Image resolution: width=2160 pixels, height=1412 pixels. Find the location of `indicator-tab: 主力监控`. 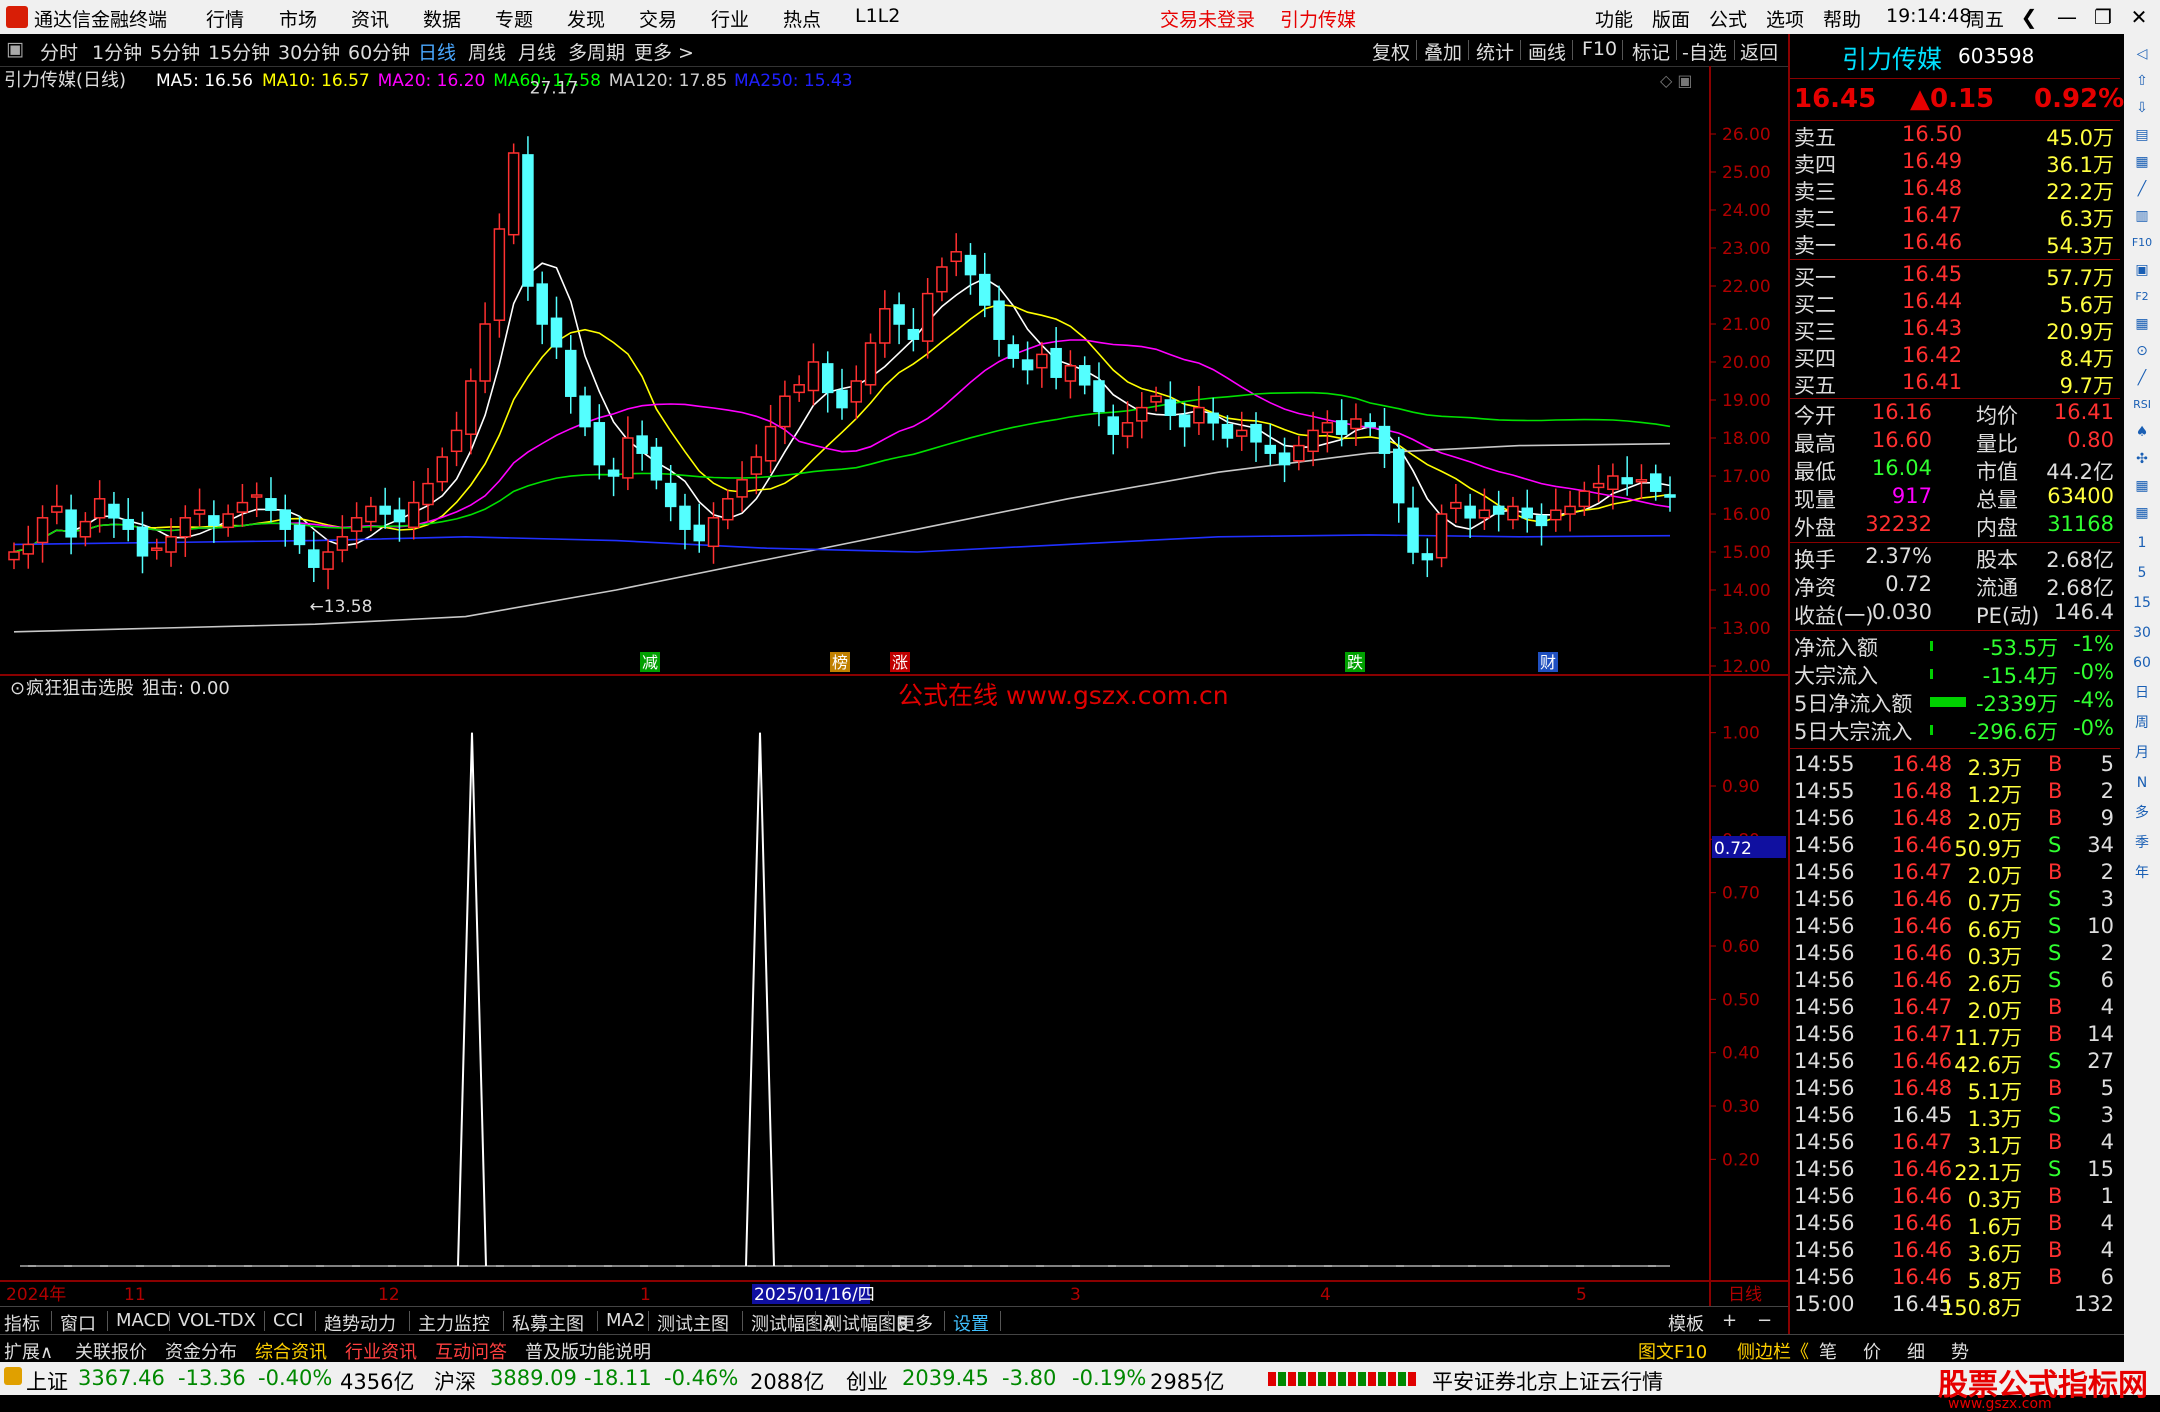

indicator-tab: 主力监控 is located at coordinates (454, 1323).